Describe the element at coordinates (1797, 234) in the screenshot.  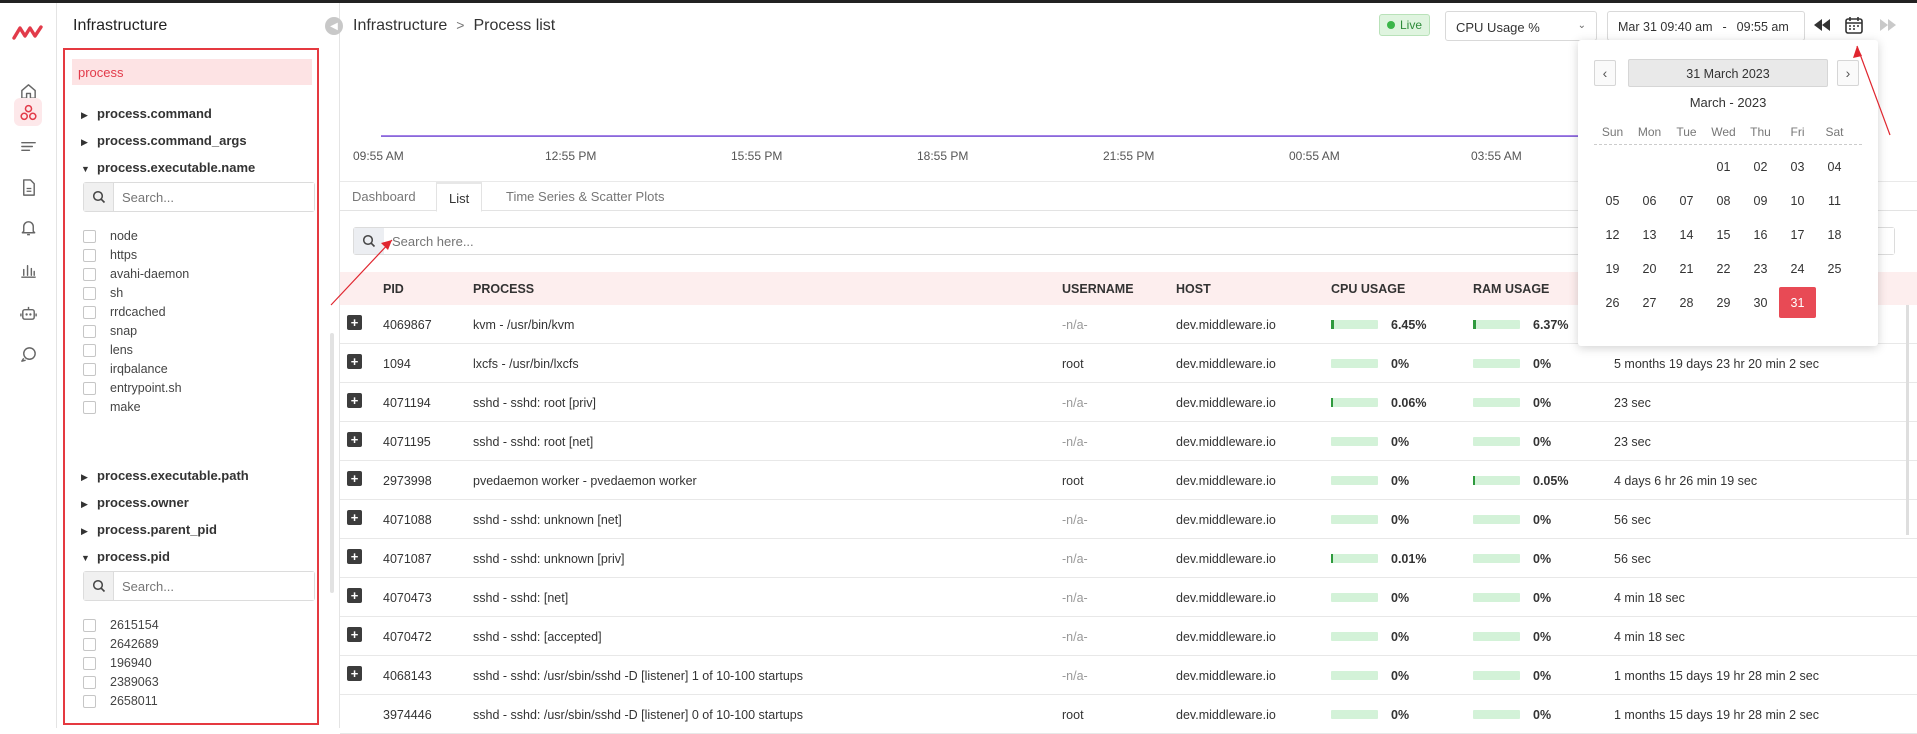
I see `day-cell: 17` at that location.